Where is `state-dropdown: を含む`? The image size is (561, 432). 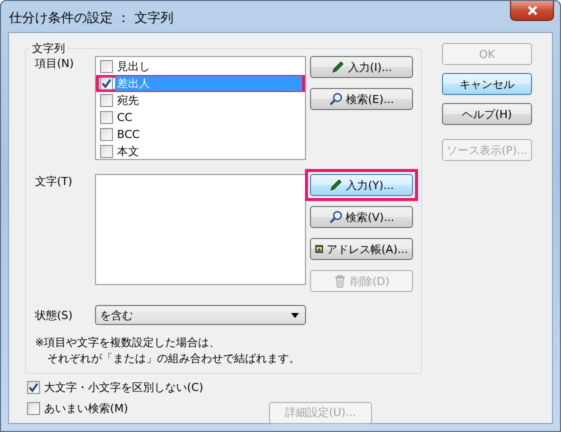 state-dropdown: を含む is located at coordinates (200, 315).